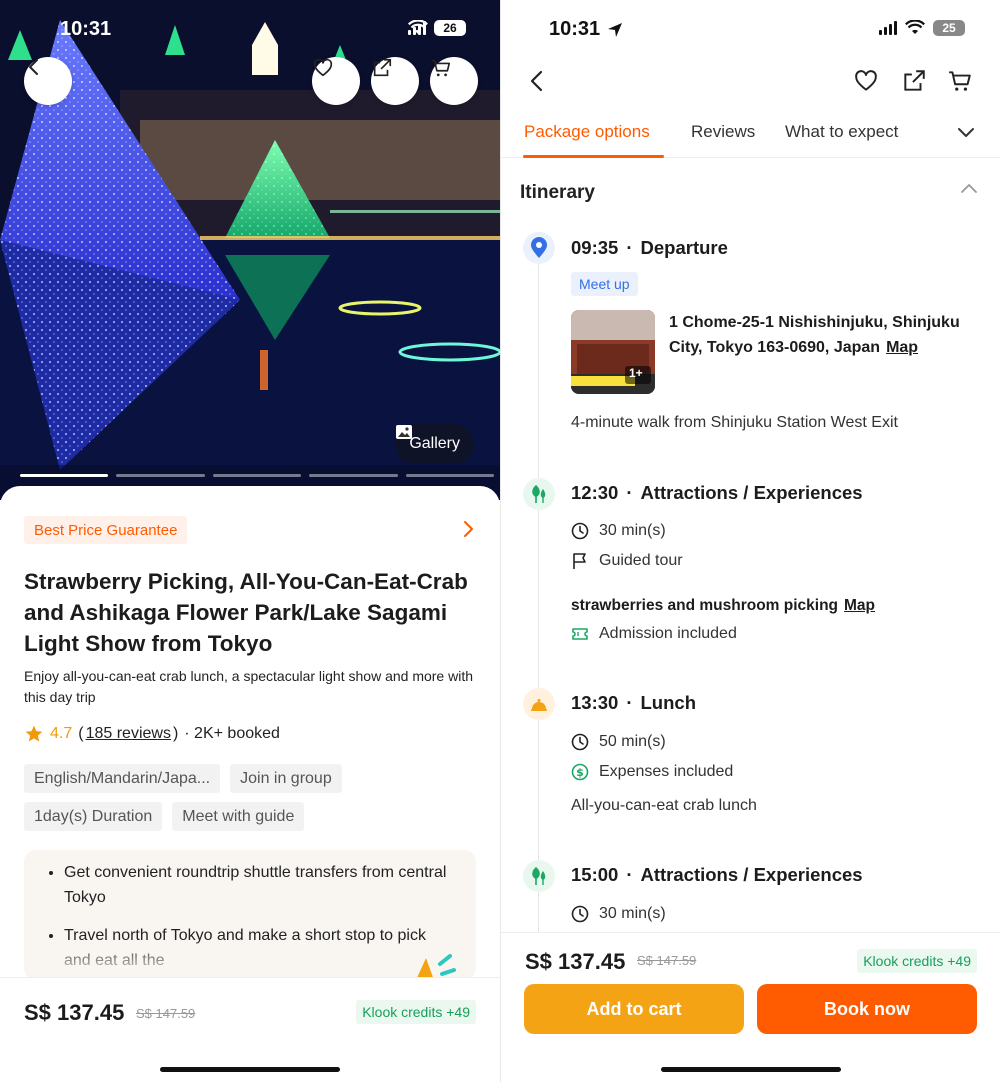 This screenshot has width=1000, height=1082. Describe the element at coordinates (61, 733) in the screenshot. I see `rating-score: 4.7` at that location.